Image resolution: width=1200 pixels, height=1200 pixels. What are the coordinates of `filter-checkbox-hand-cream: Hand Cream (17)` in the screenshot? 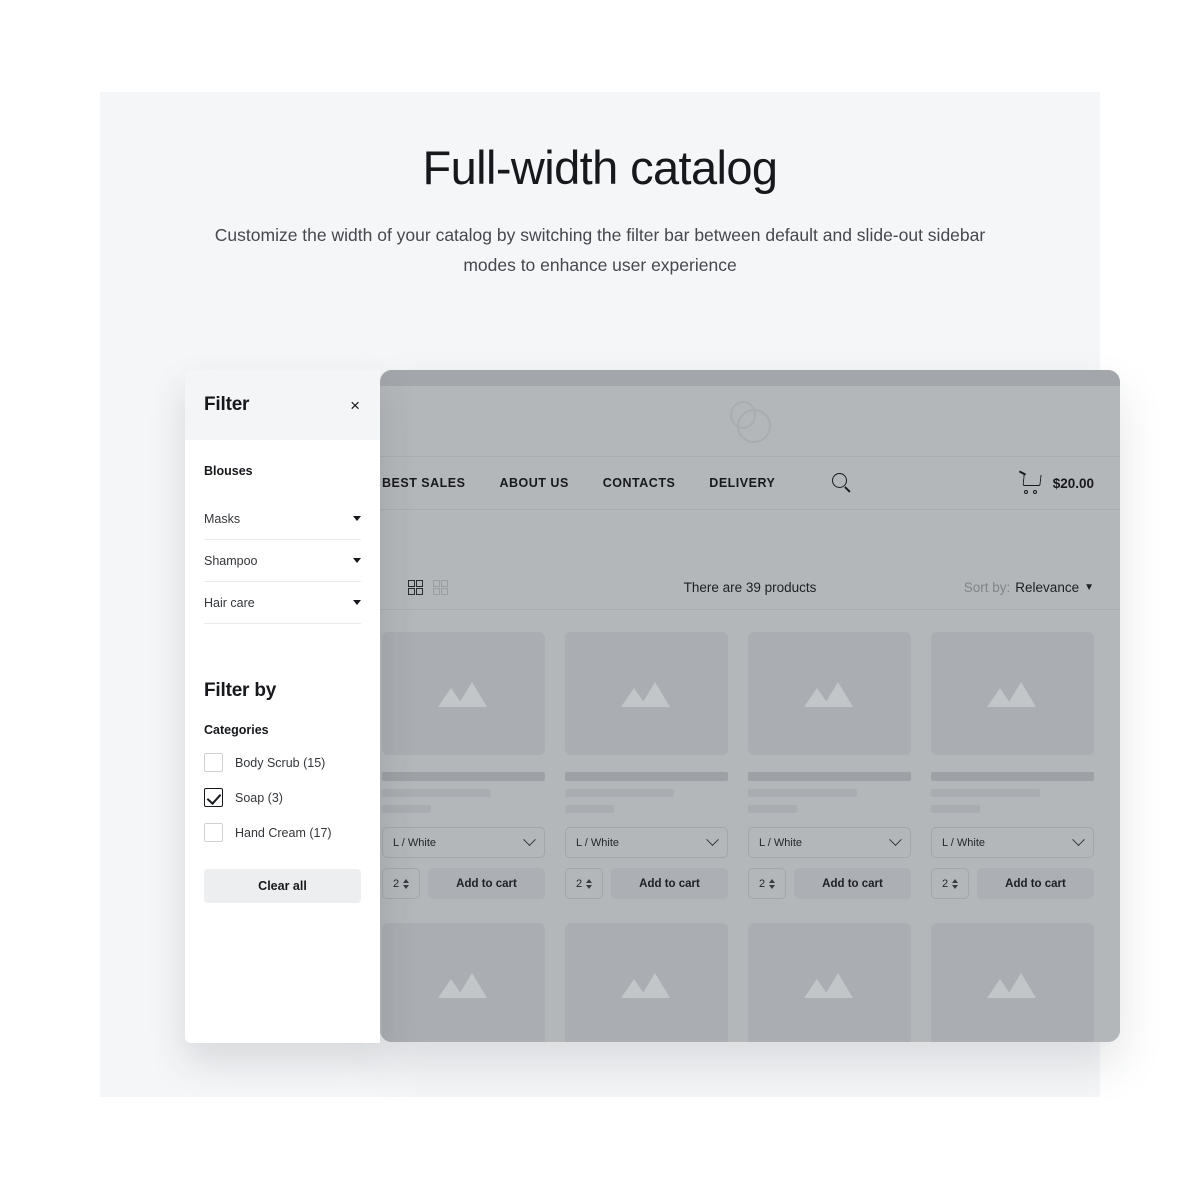 It's located at (282, 832).